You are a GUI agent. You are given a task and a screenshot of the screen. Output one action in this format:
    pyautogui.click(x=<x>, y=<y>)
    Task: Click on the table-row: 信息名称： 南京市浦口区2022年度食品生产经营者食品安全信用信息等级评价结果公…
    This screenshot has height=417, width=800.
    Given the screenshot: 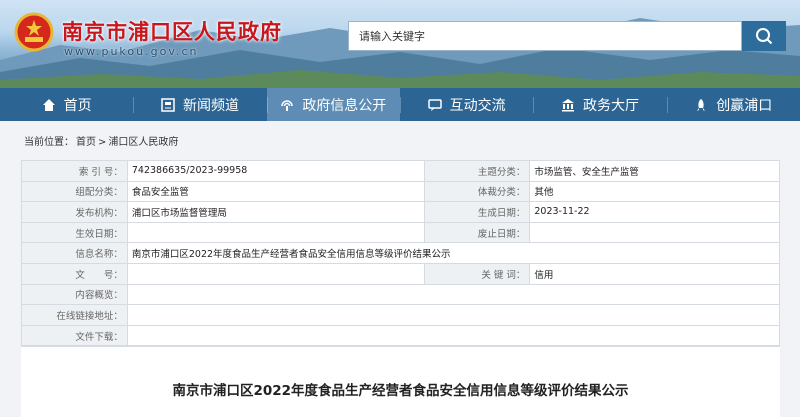 What is the action you would take?
    pyautogui.click(x=401, y=253)
    